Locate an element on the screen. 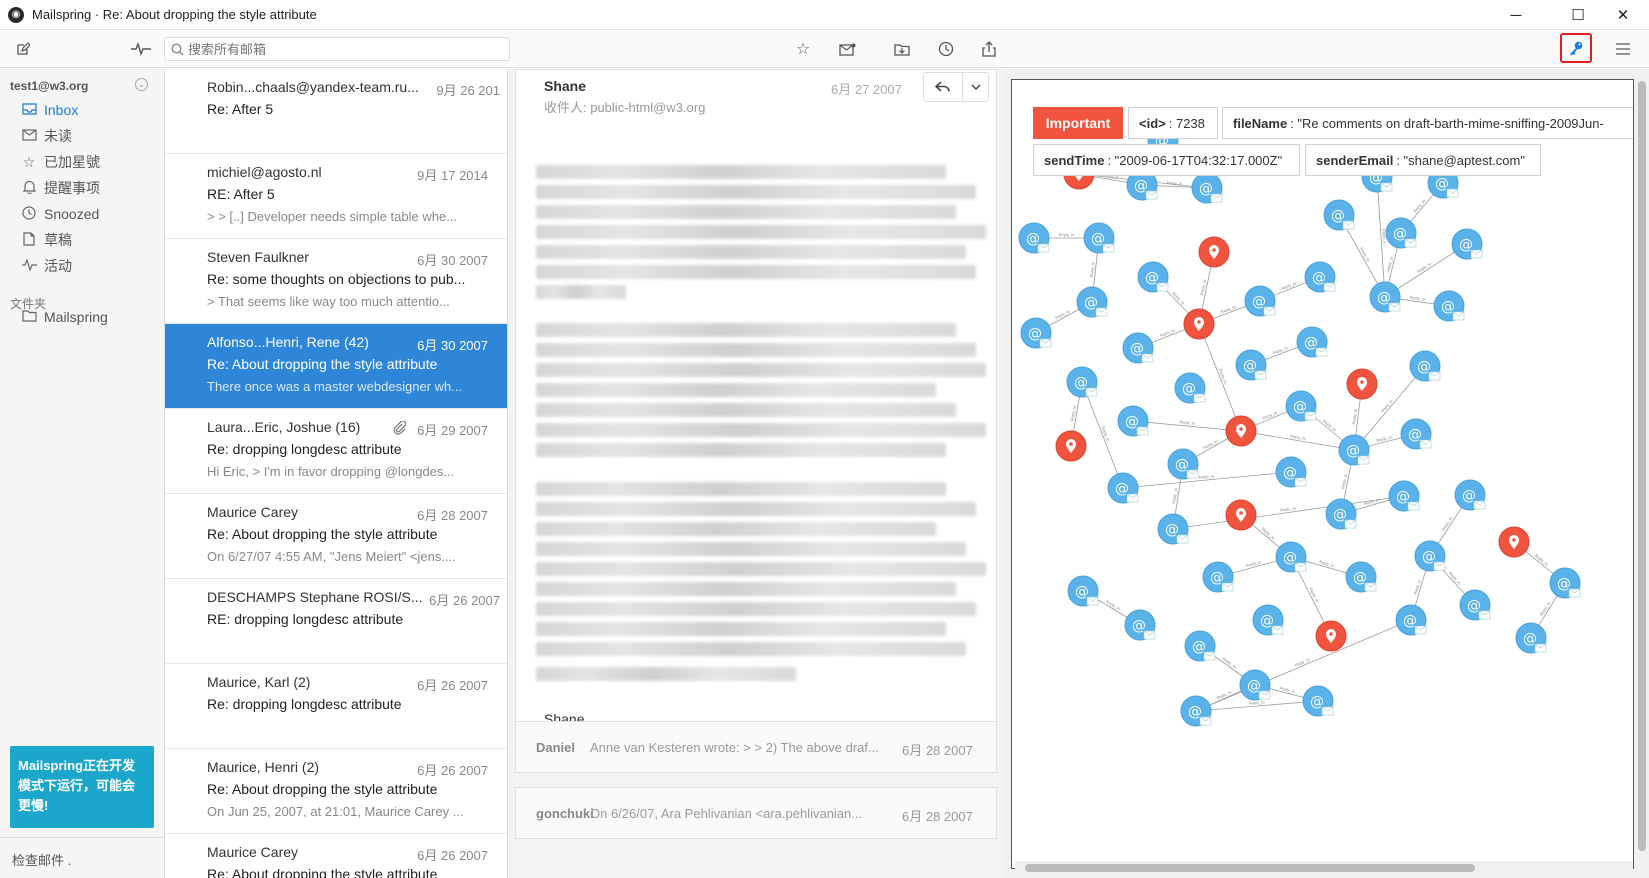  reply-button-group is located at coordinates (956, 87).